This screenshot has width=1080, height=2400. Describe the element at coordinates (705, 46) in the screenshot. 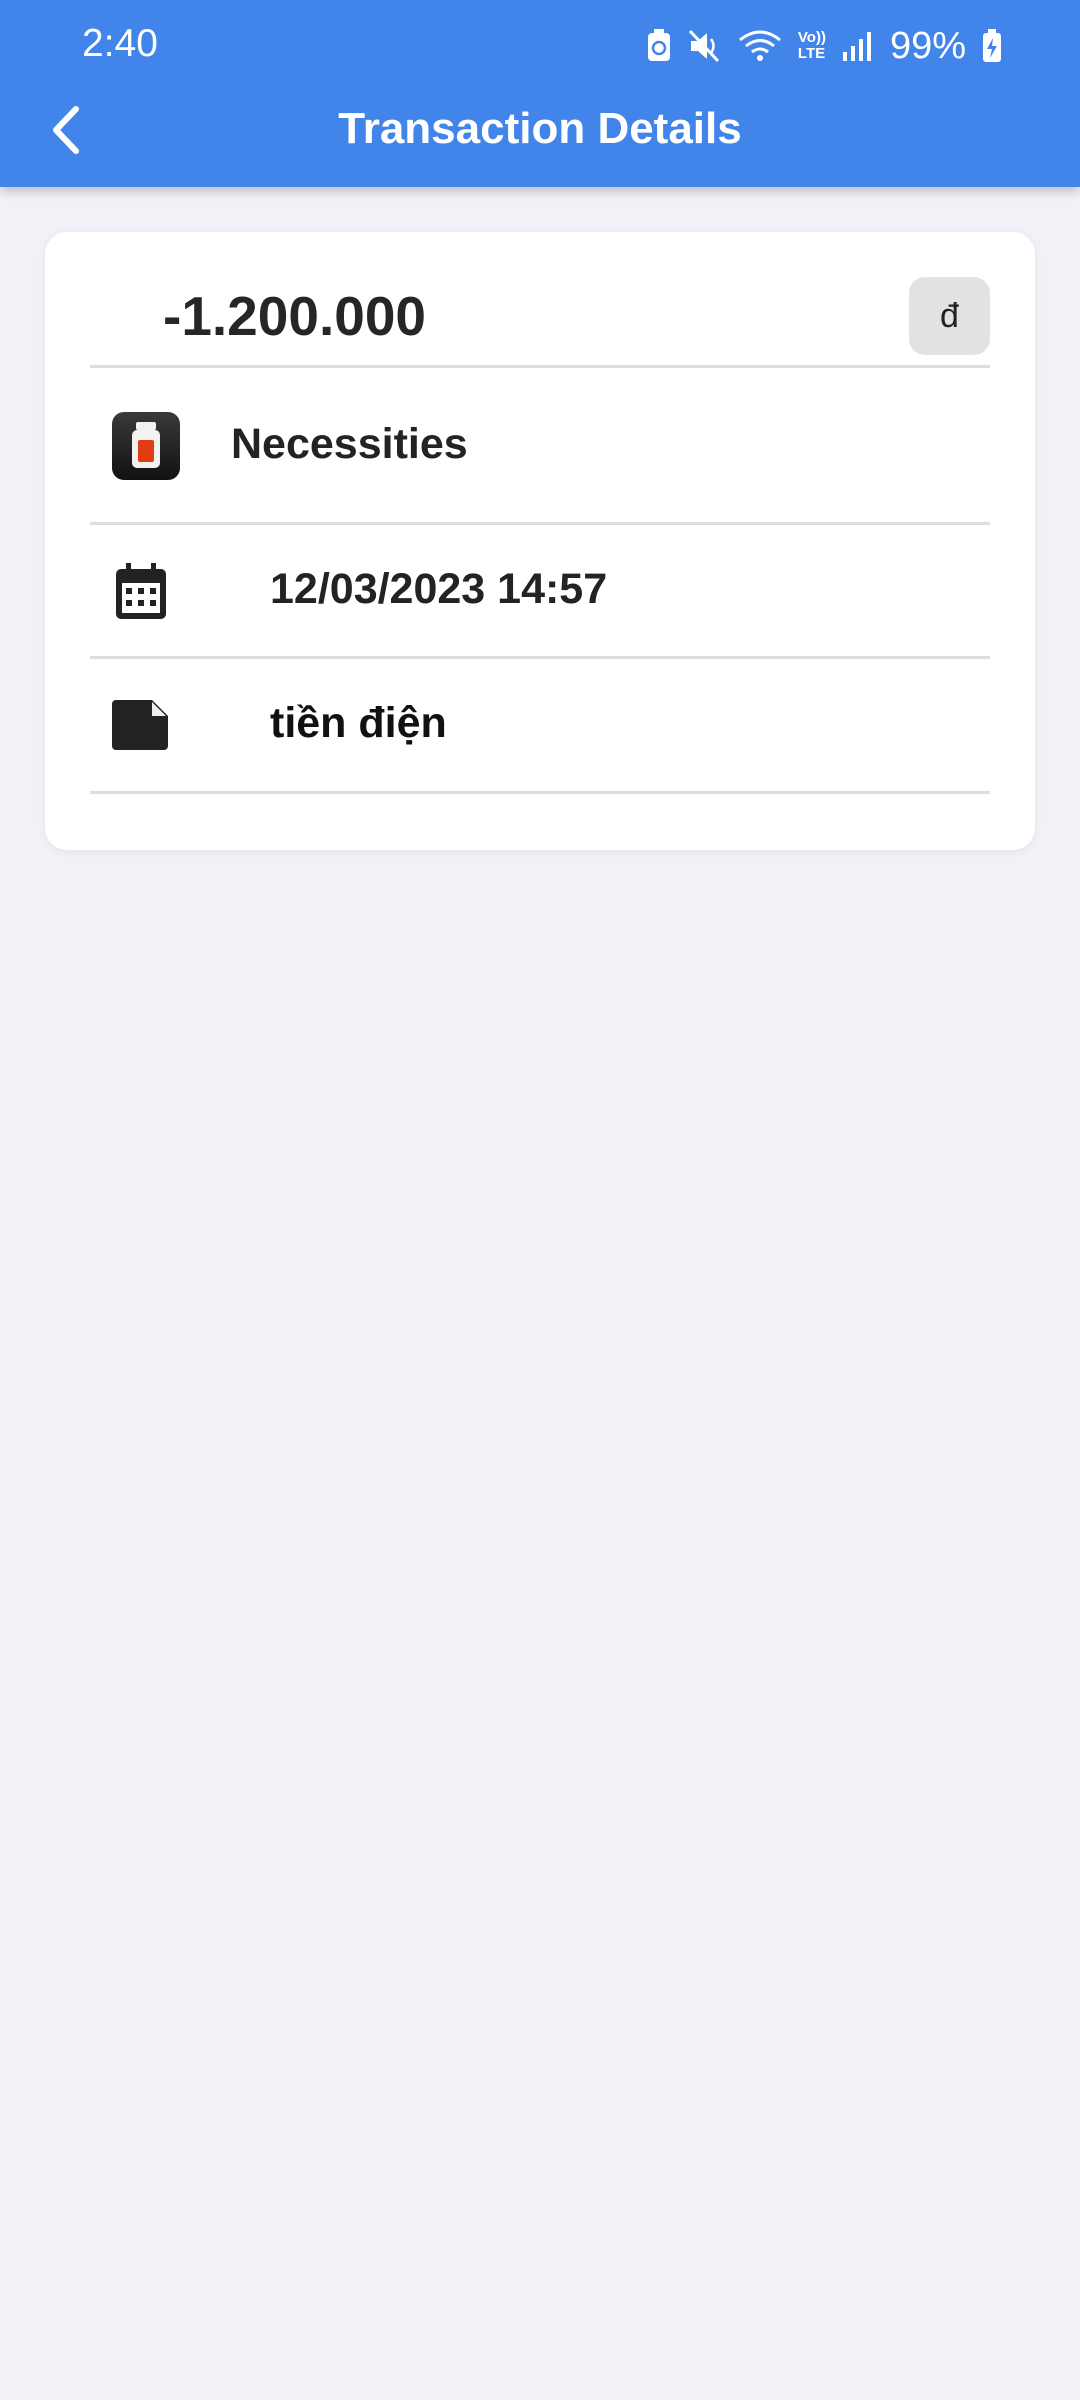

I see `mute-icon` at that location.